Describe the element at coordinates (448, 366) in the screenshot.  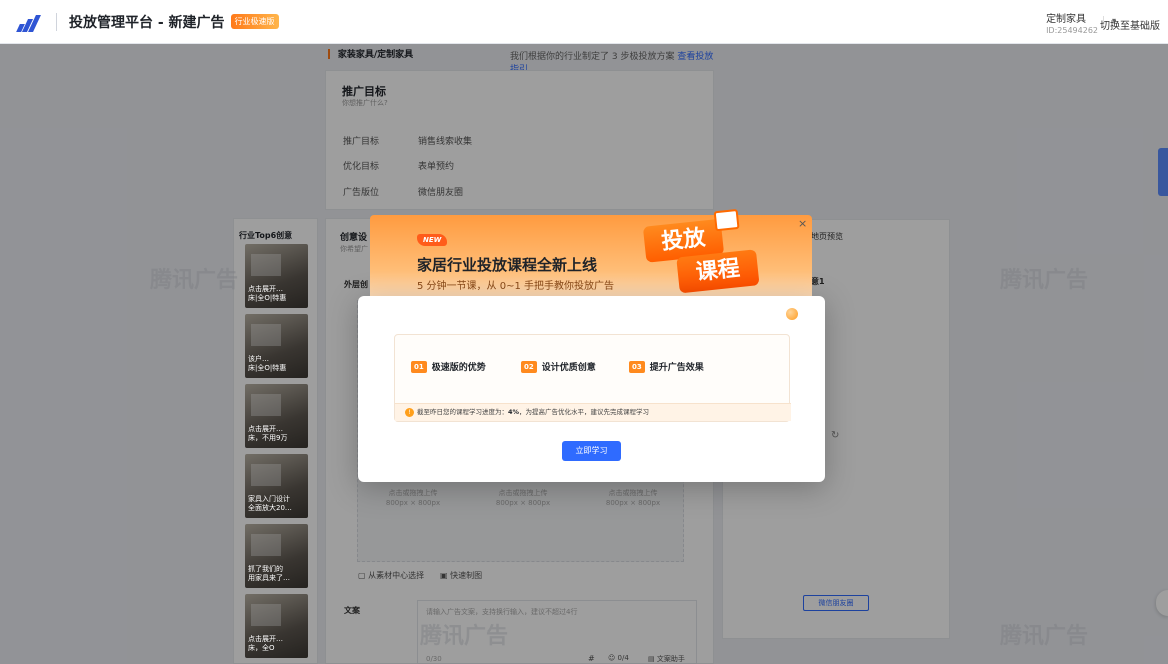
I see `course-item-advantage: 01 极速版的优势` at that location.